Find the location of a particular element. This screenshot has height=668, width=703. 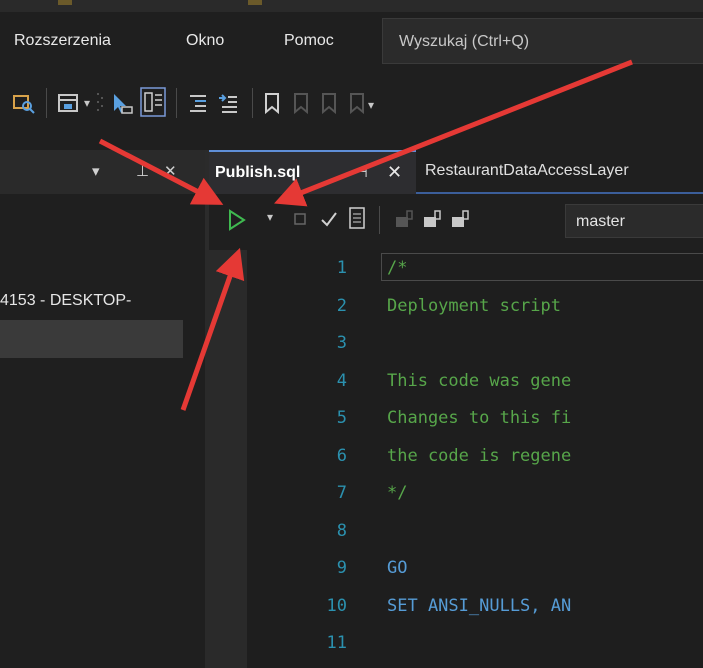

line-number: 8 is located at coordinates (341, 530).